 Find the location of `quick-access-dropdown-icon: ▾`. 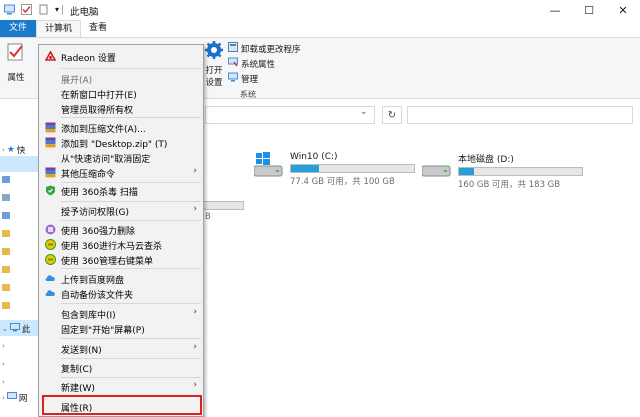

quick-access-dropdown-icon: ▾ is located at coordinates (60, 9).